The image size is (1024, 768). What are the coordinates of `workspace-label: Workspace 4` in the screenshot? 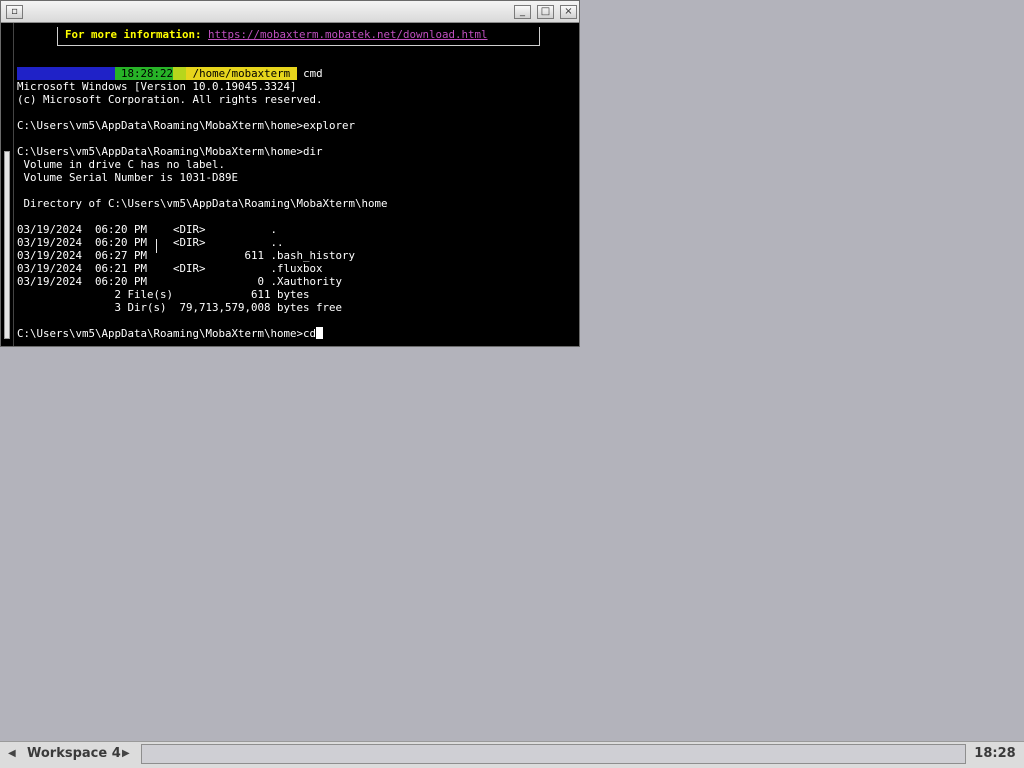 It's located at (74, 753).